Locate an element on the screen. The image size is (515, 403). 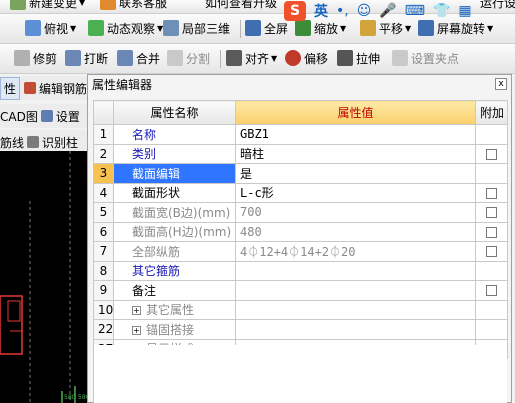
table-row: 8 其它箍筋 is located at coordinates (300, 270).